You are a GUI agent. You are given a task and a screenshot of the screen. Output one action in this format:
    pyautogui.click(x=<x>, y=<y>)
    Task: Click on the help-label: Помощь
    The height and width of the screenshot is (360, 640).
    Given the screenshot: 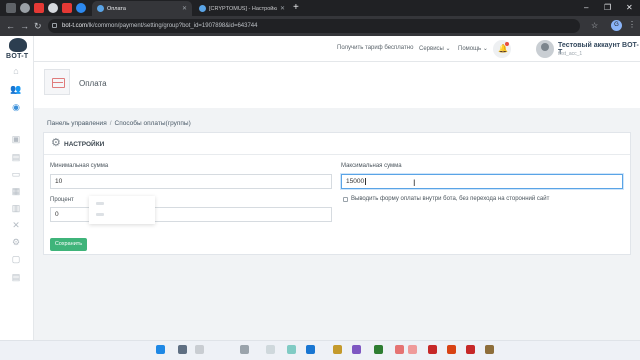 What is the action you would take?
    pyautogui.click(x=470, y=49)
    